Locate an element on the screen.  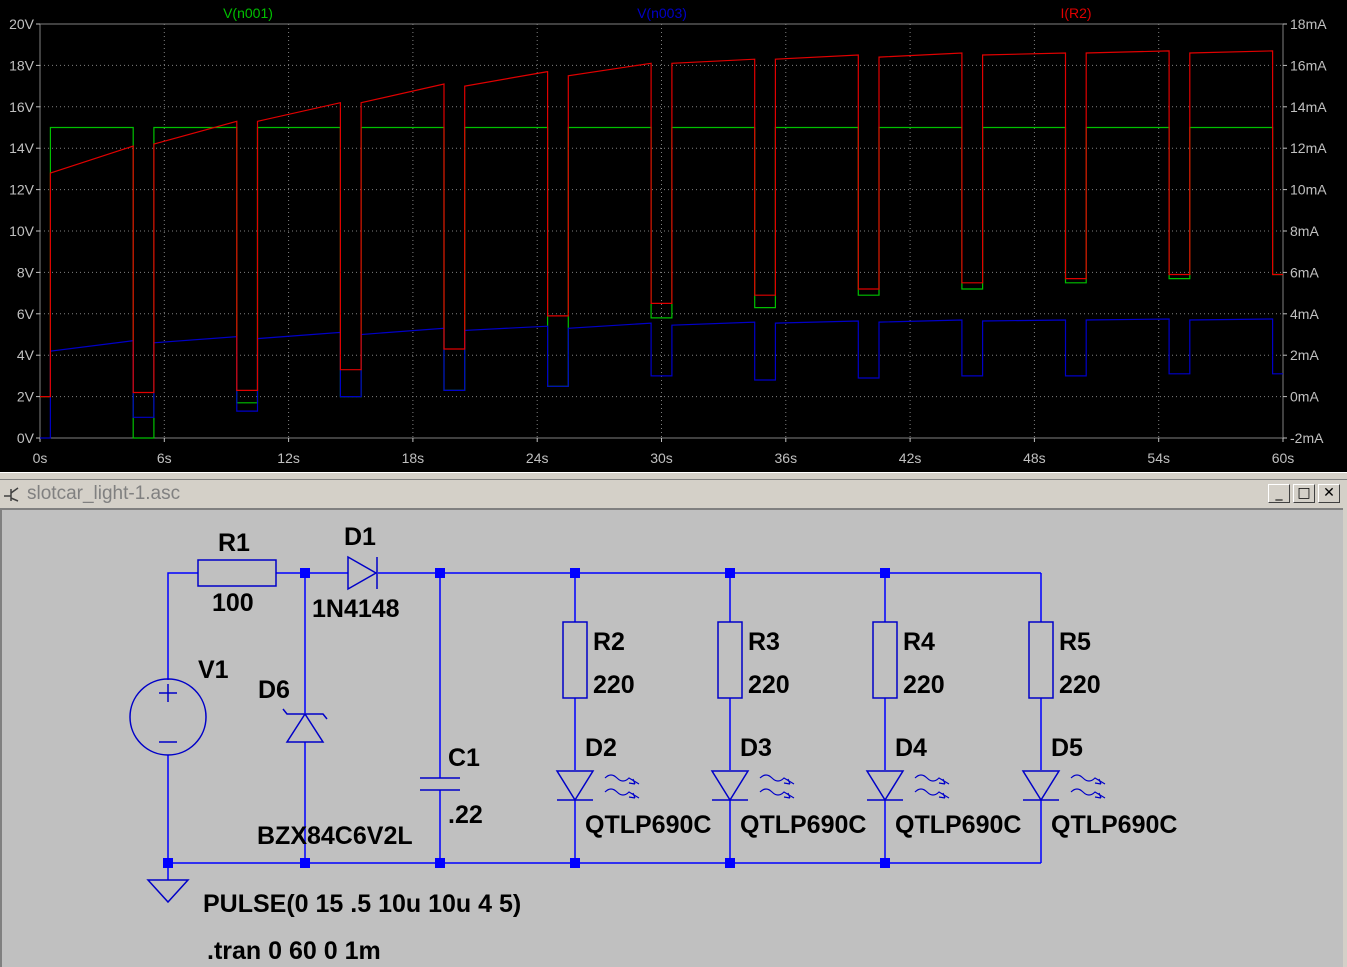
d6-name: D6 is located at coordinates (274, 690).